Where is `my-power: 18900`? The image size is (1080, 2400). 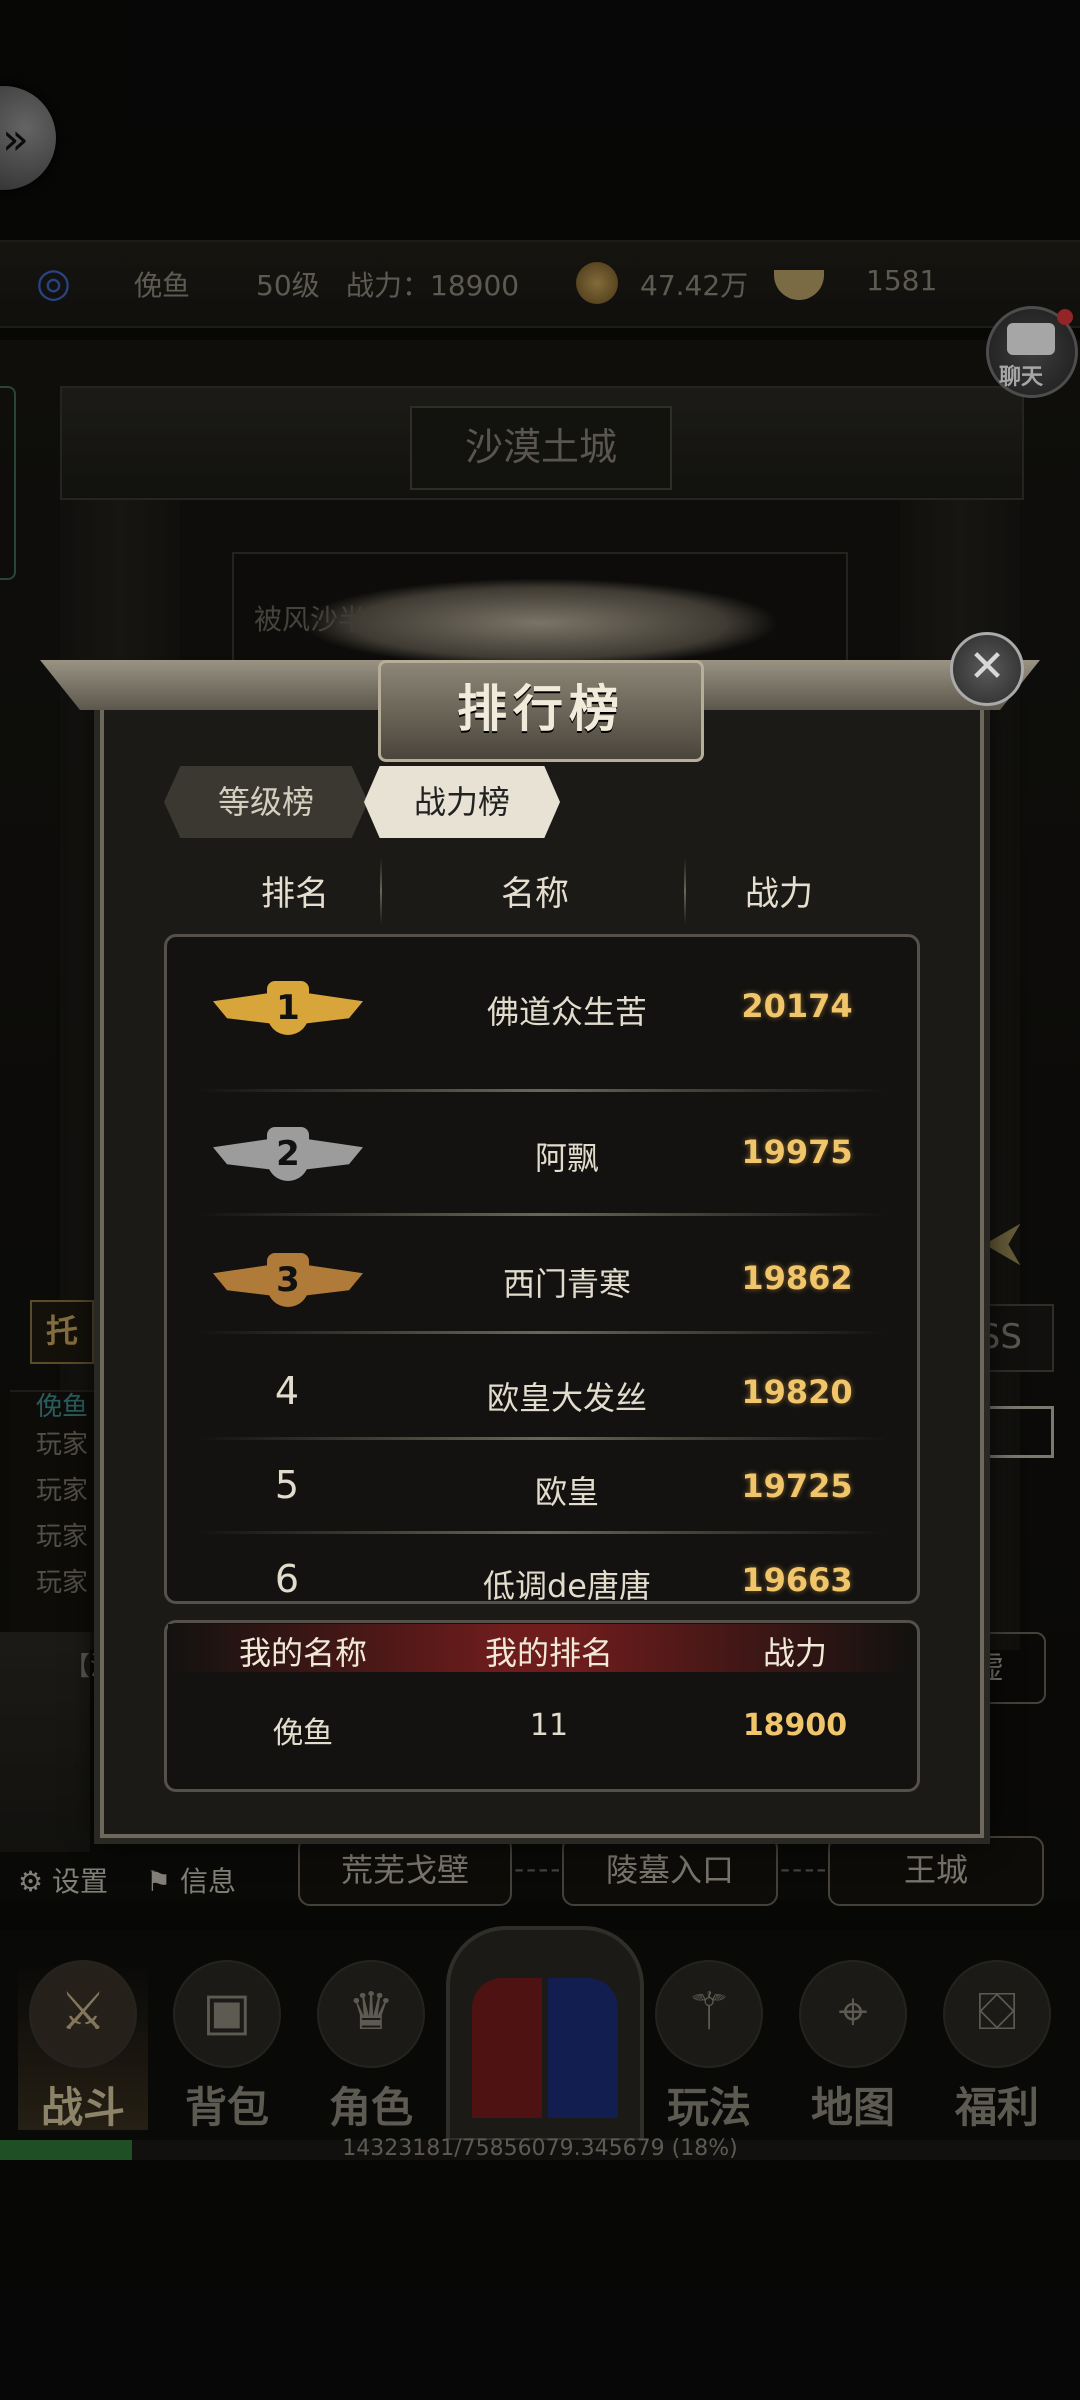 my-power: 18900 is located at coordinates (795, 1725).